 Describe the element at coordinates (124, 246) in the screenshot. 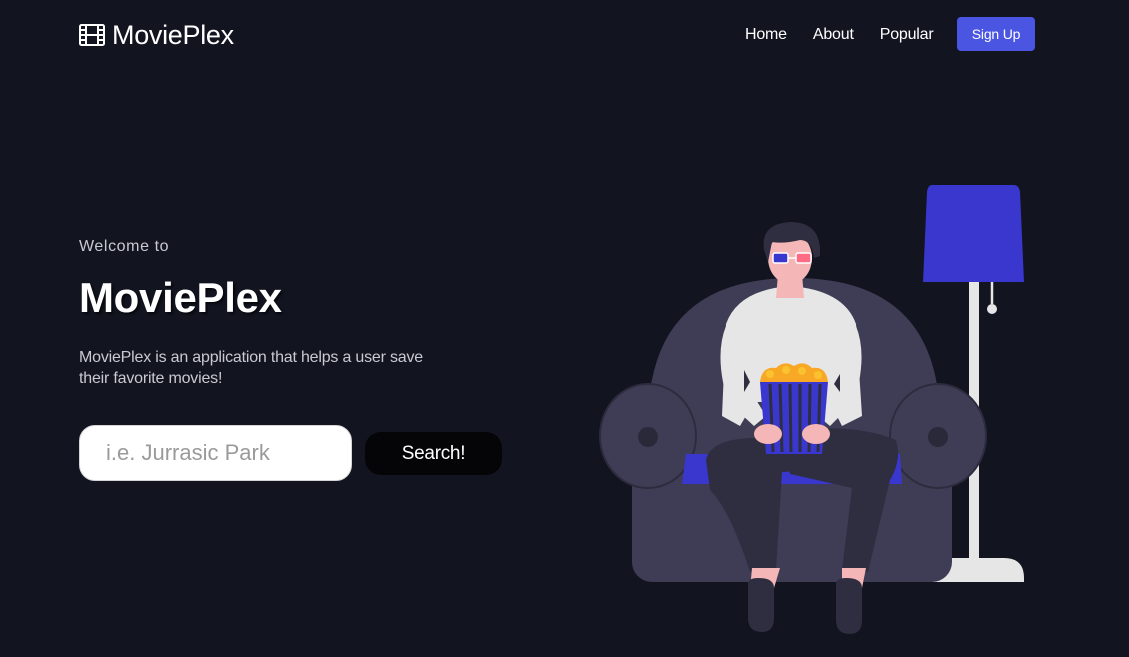

I see `welcome-text: Welcome to` at that location.